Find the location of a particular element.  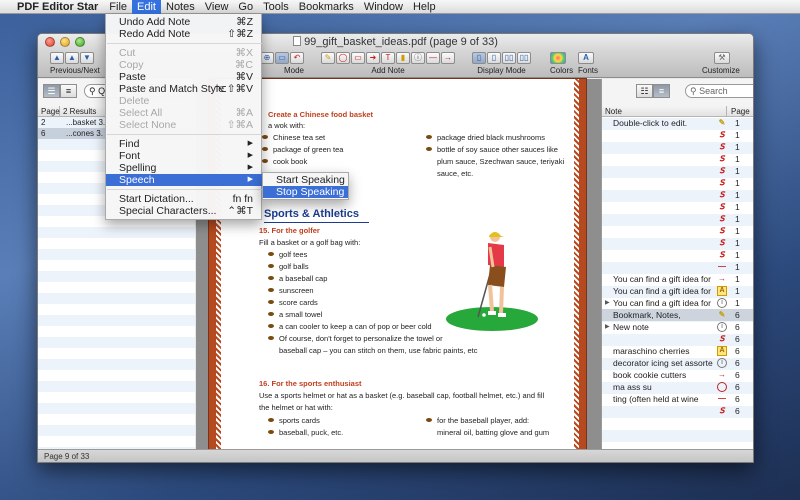

note-row: ▶ You can find a gift idea for i 1 is located at coordinates (677, 303).